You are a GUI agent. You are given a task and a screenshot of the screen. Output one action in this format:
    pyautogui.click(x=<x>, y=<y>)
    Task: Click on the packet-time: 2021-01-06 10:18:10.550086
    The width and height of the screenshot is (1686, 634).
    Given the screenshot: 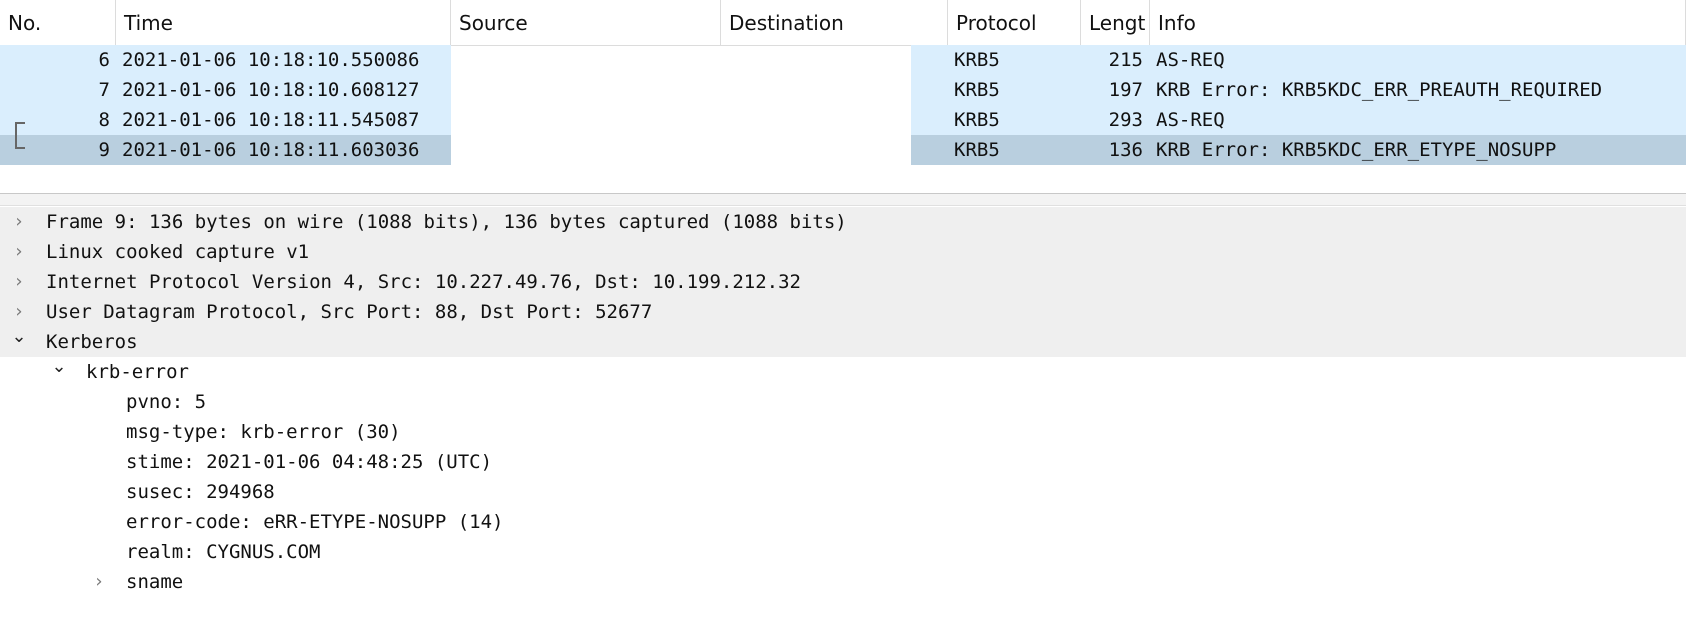 What is the action you would take?
    pyautogui.click(x=271, y=60)
    